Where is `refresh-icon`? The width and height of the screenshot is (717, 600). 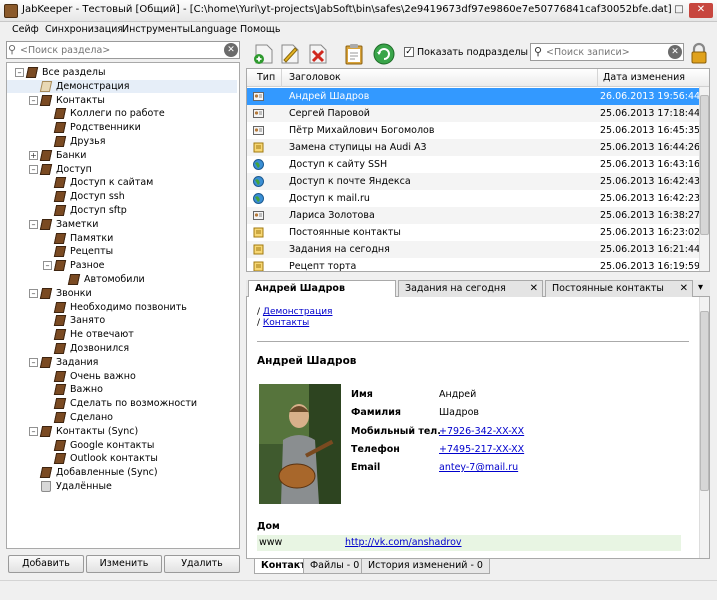 refresh-icon is located at coordinates (384, 54).